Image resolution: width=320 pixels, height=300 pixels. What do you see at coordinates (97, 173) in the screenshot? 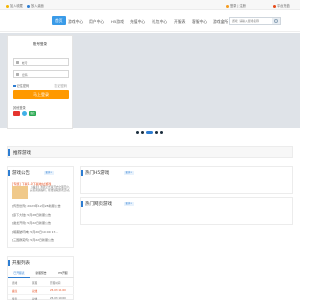
I see `hot-h5-title: 热门H5游戏` at bounding box center [97, 173].